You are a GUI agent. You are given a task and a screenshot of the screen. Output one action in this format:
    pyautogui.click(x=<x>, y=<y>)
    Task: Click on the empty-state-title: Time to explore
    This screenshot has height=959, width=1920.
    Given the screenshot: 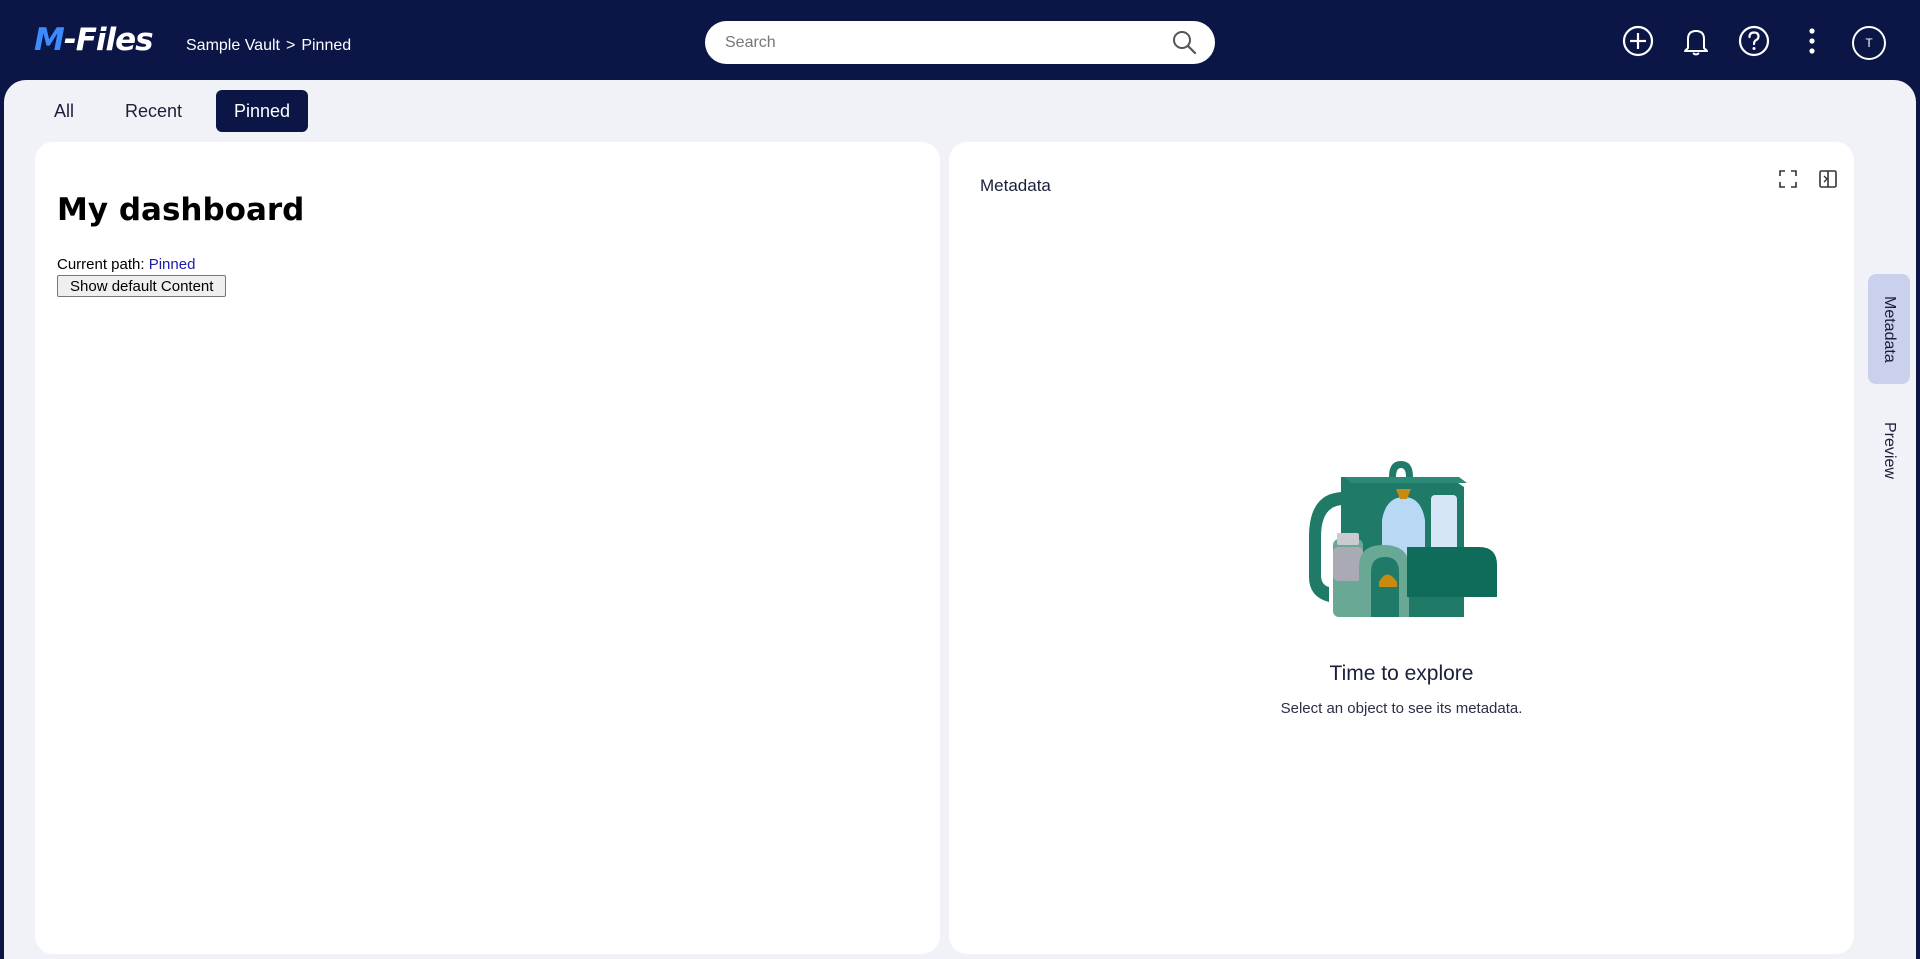 What is the action you would take?
    pyautogui.click(x=1401, y=673)
    